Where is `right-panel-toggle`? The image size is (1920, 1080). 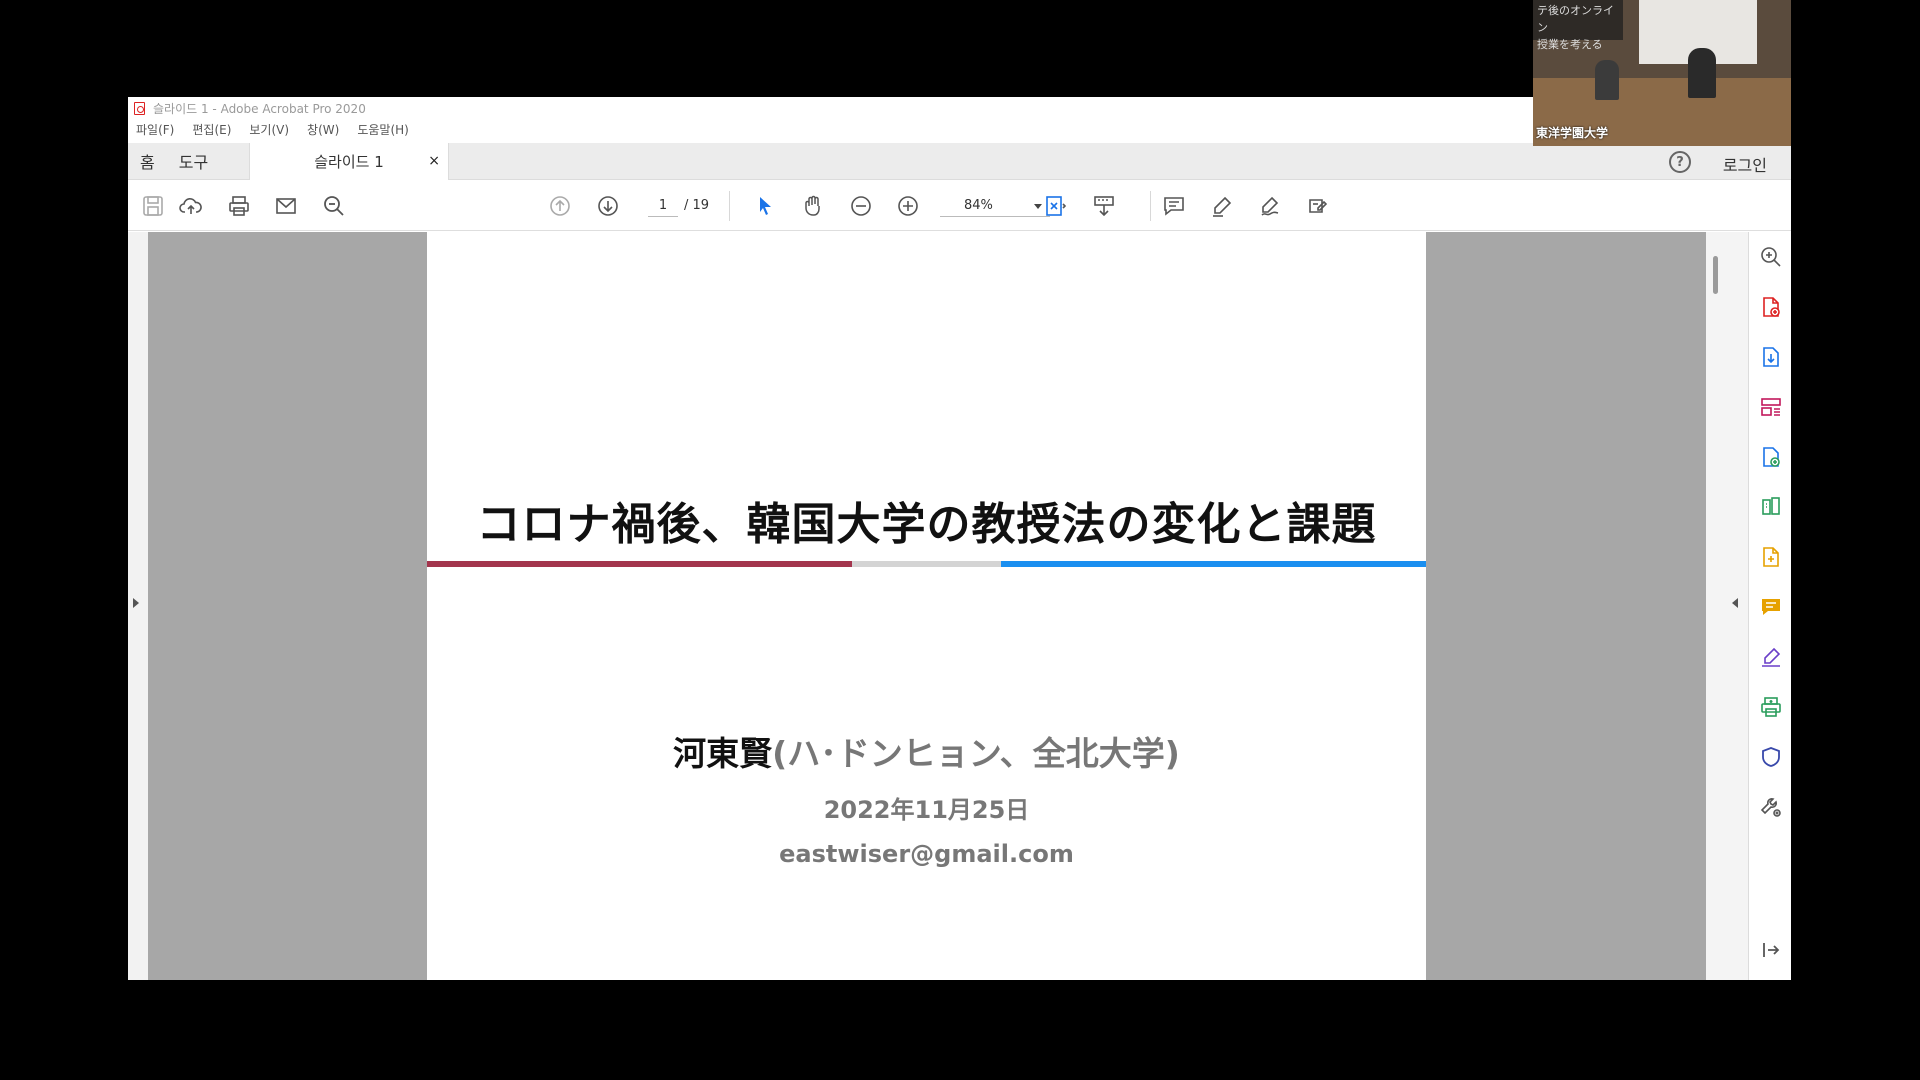 right-panel-toggle is located at coordinates (1737, 606).